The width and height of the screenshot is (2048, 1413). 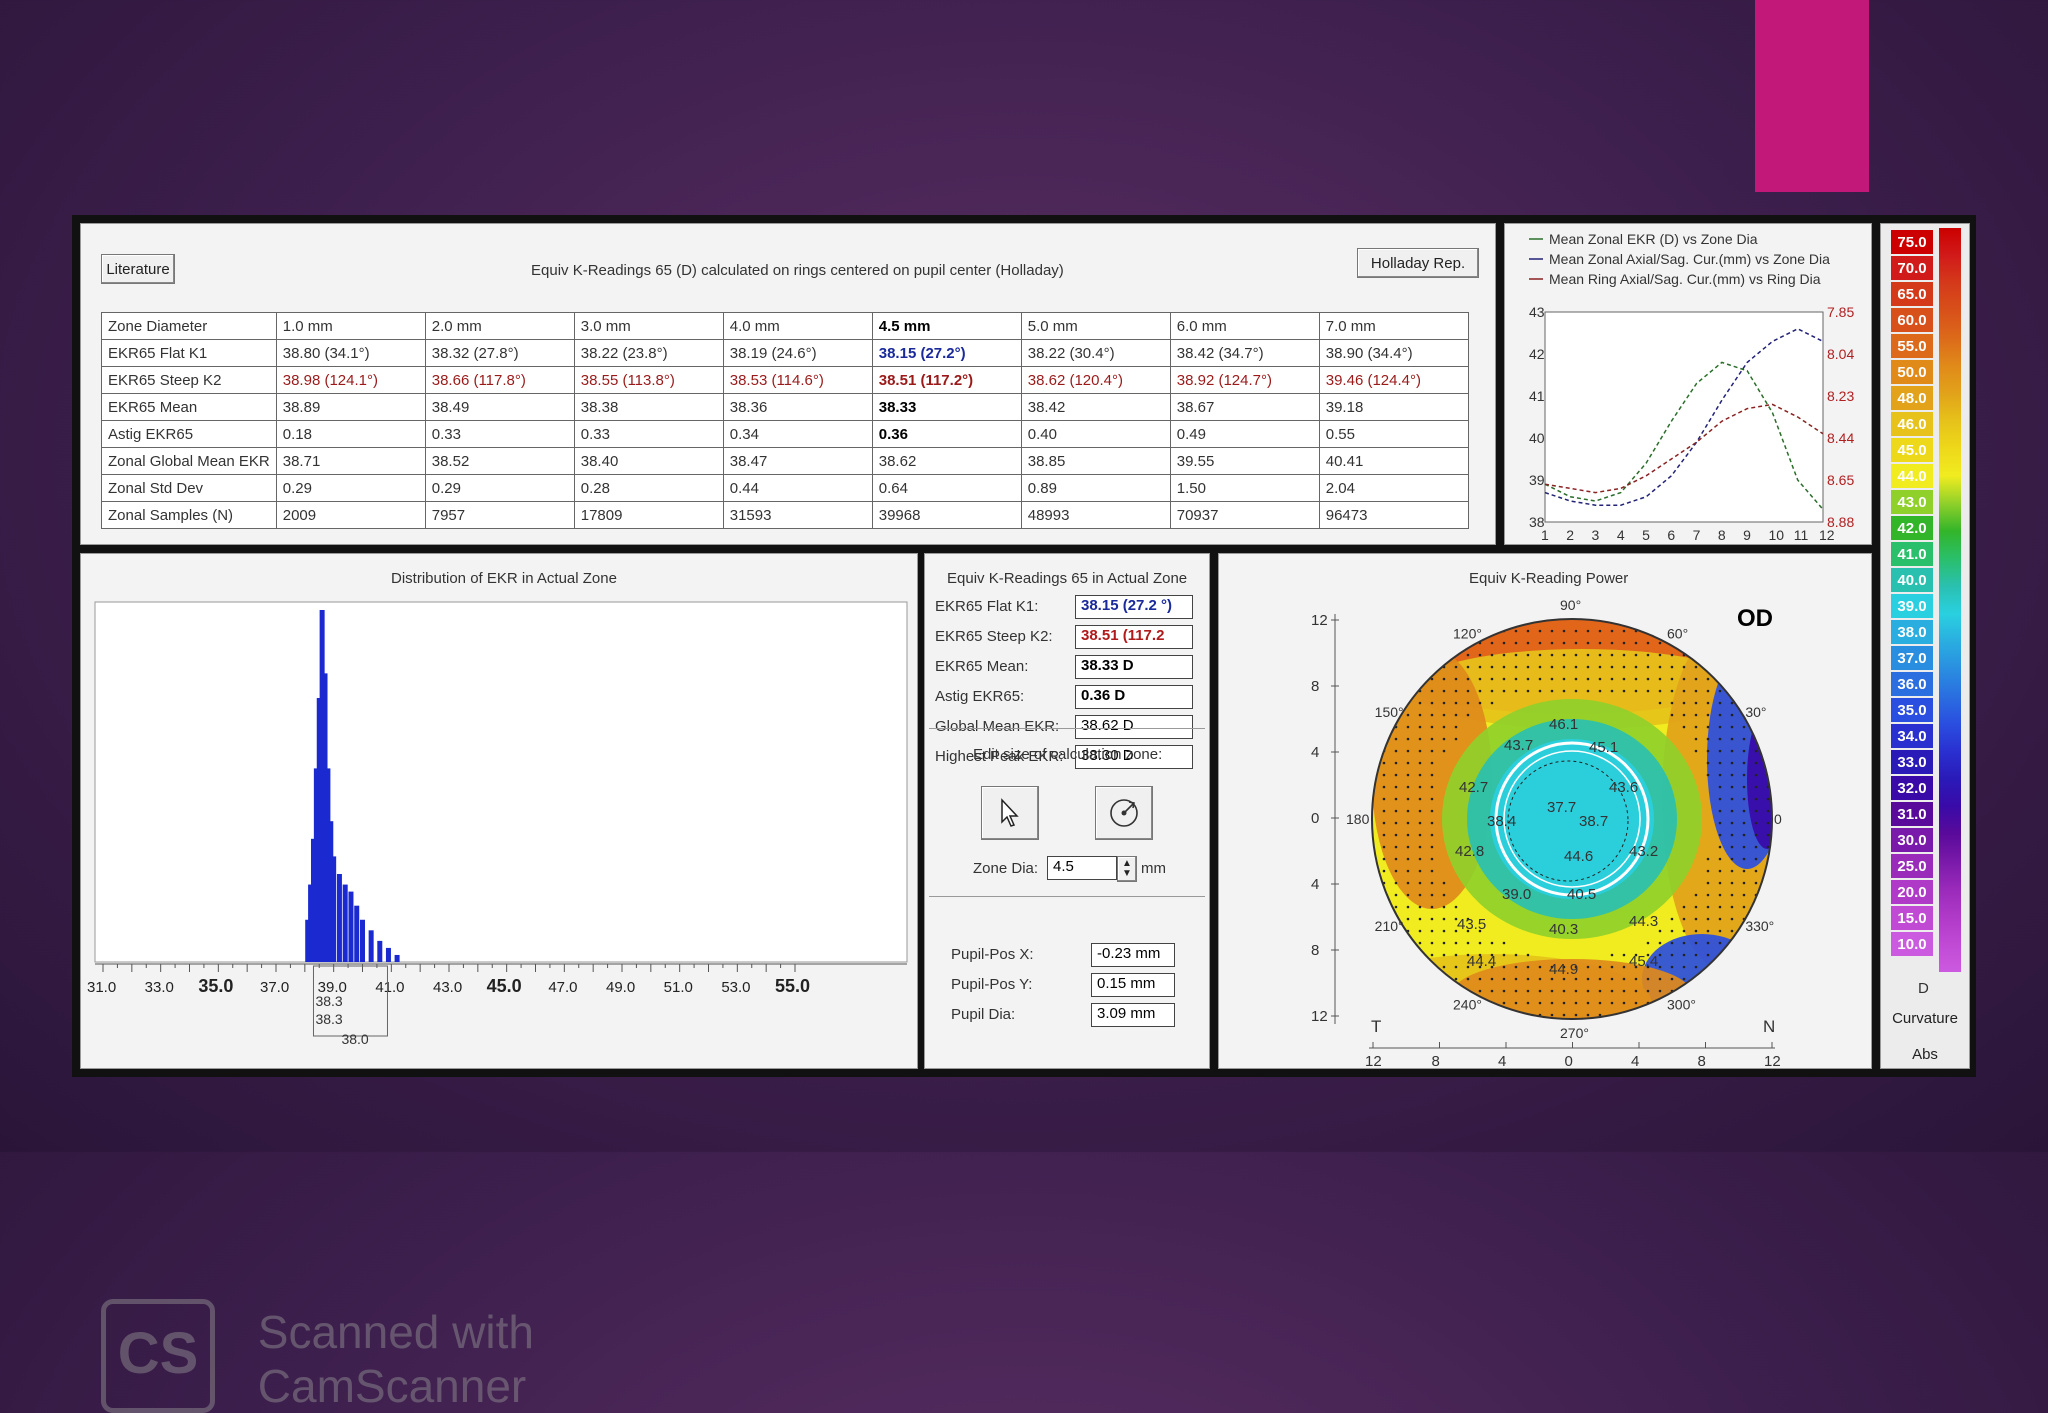 I want to click on literature-button: Literature, so click(x=138, y=269).